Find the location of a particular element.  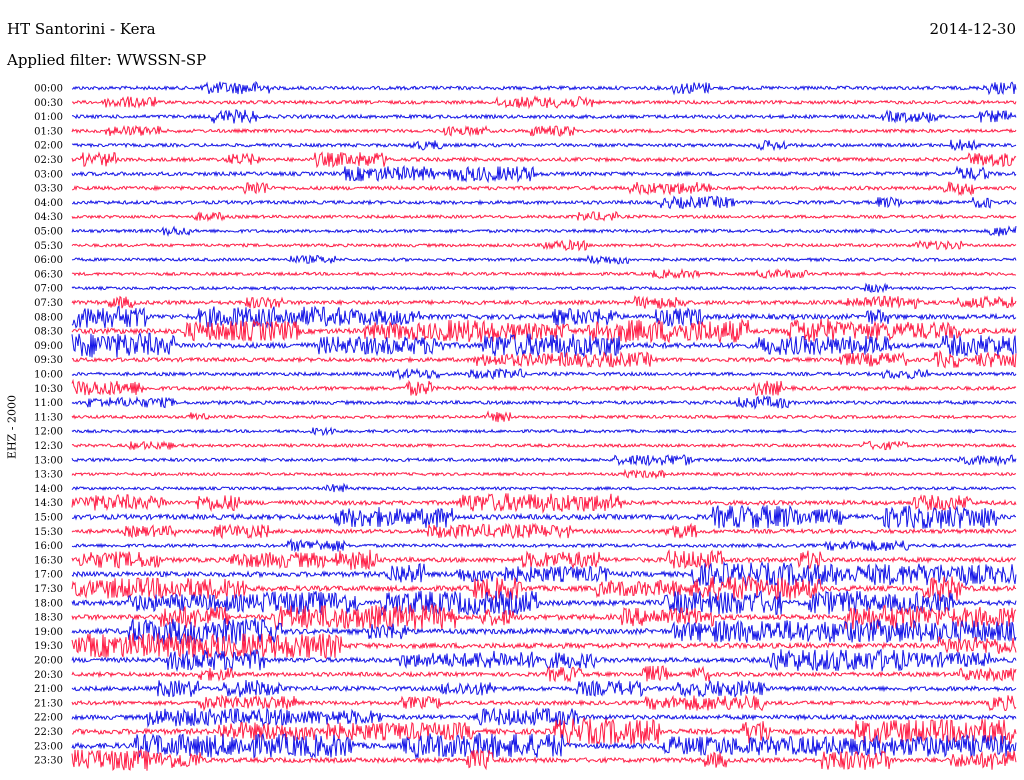

row-label: 12:00 is located at coordinates (48, 432).